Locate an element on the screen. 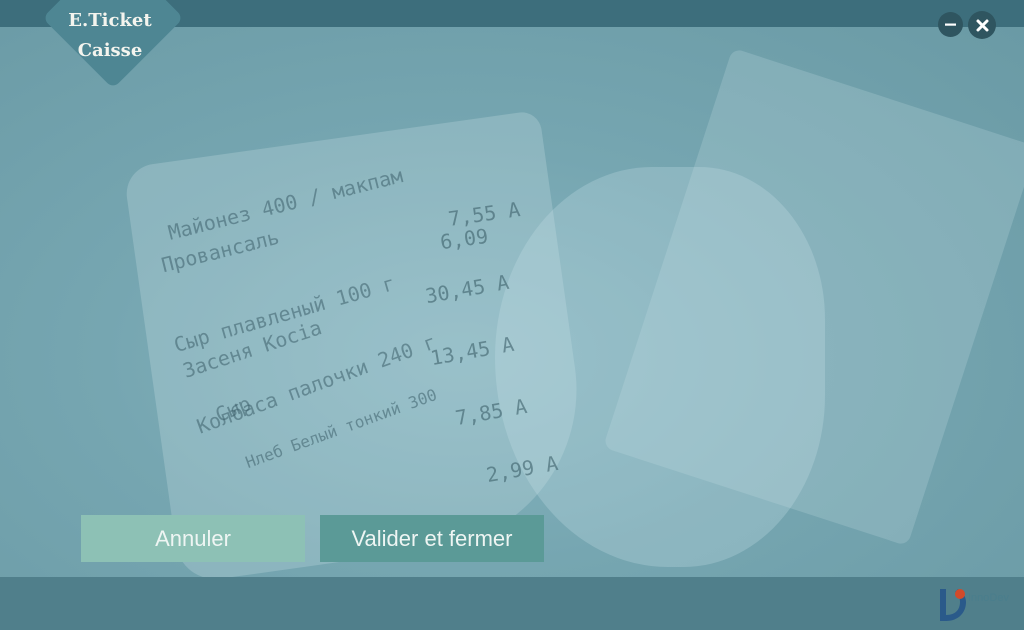 The image size is (1024, 630). cancel-button-label: Annuler is located at coordinates (193, 538).